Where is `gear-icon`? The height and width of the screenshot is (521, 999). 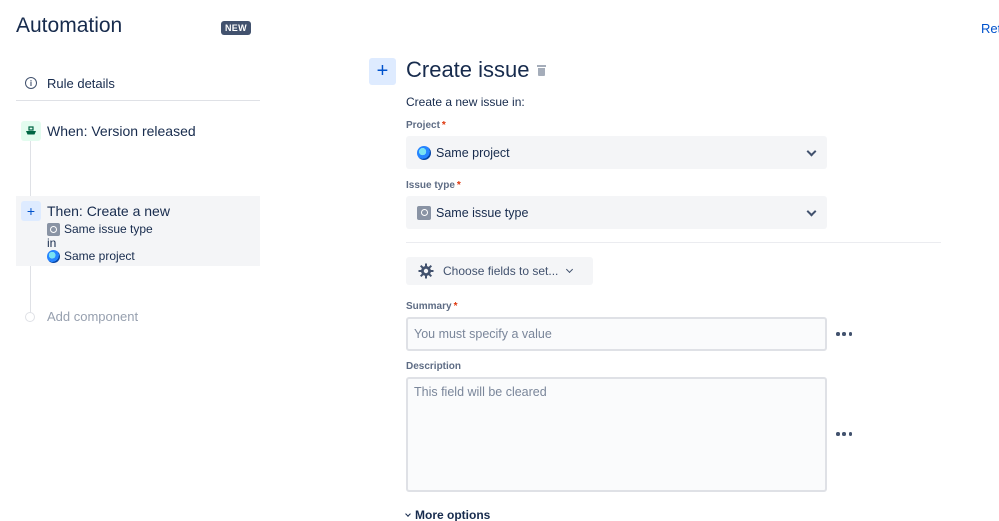 gear-icon is located at coordinates (426, 271).